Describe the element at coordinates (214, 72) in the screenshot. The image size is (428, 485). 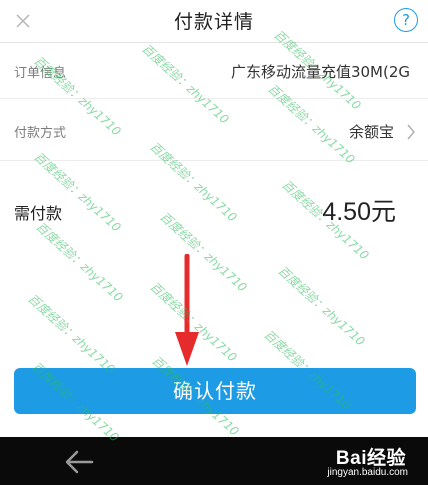
I see `order-info-row: 订单信息 广东移动流量充值30M(2G` at that location.